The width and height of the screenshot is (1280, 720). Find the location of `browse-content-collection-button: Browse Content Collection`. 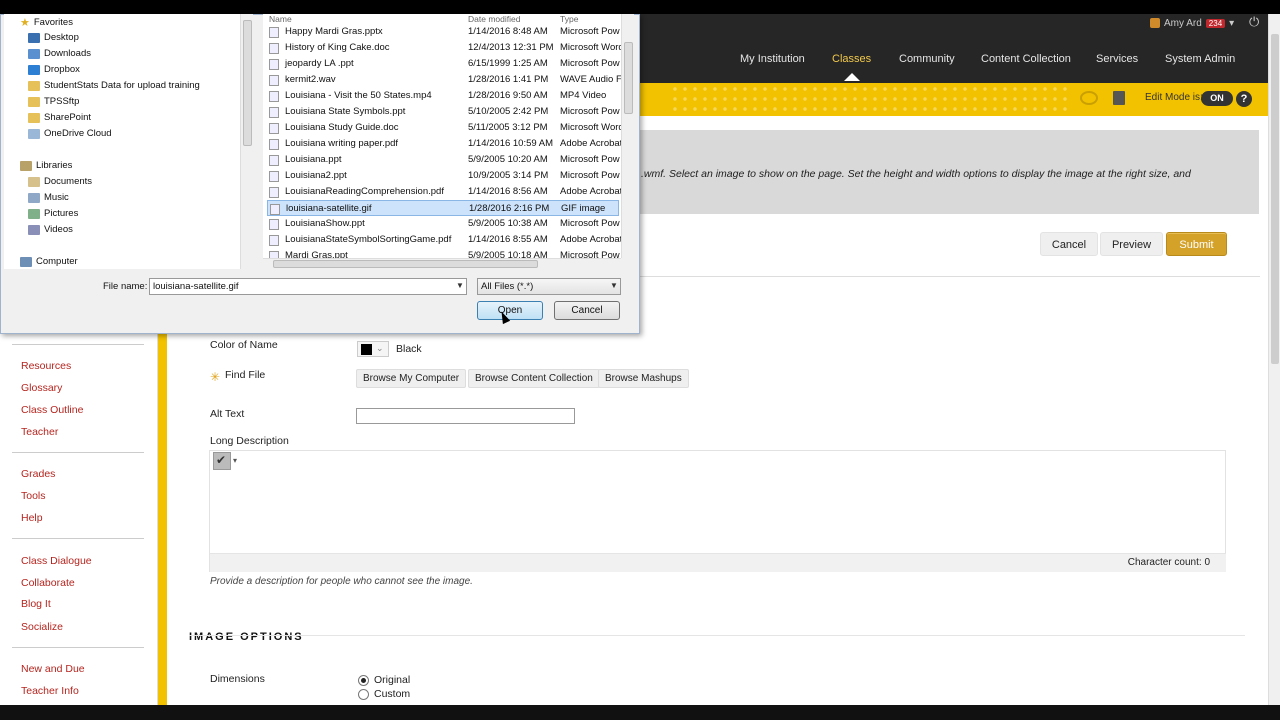

browse-content-collection-button: Browse Content Collection is located at coordinates (534, 378).